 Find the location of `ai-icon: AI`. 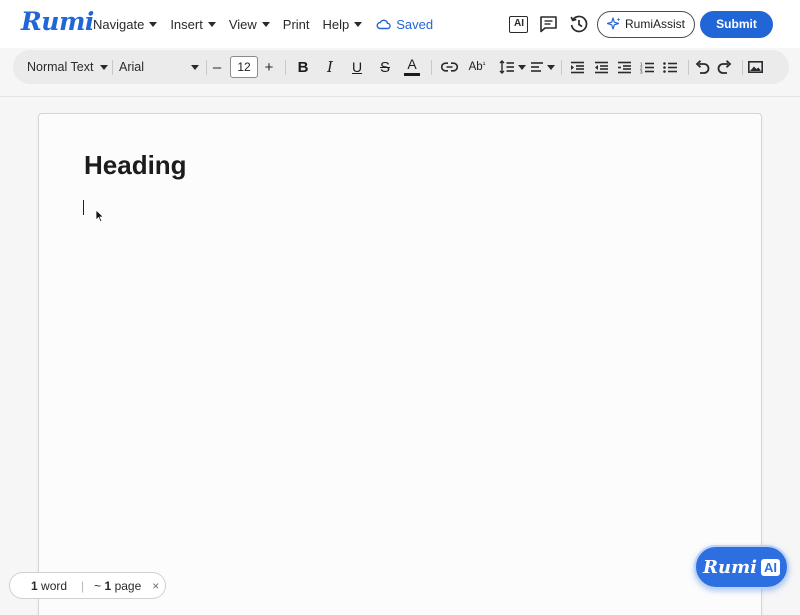

ai-icon: AI is located at coordinates (519, 24).